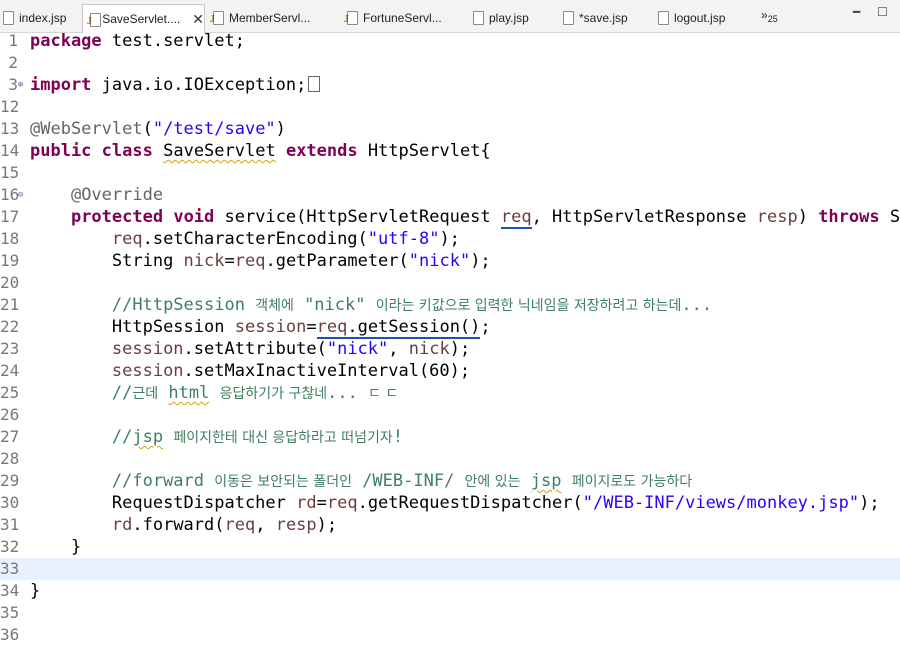 The height and width of the screenshot is (649, 900). What do you see at coordinates (700, 17) in the screenshot?
I see `tab-label: logout.jsp` at bounding box center [700, 17].